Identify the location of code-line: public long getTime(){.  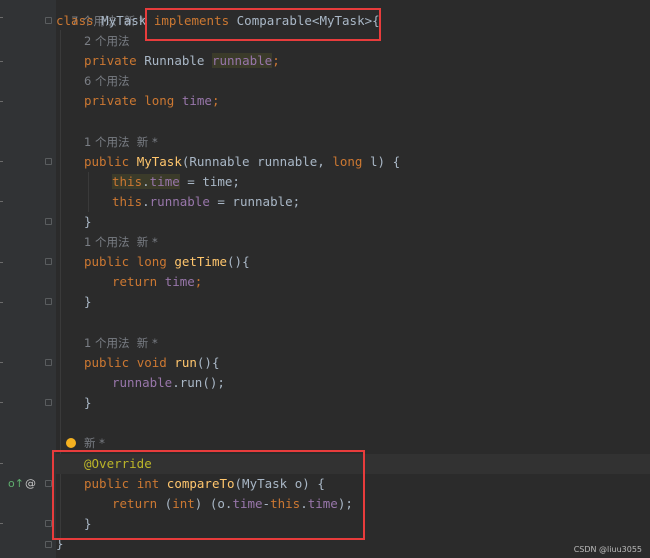
(353, 262).